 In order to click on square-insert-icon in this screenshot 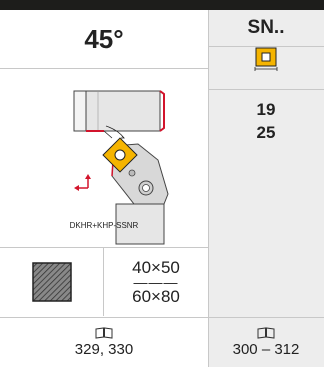, I will do `click(266, 60)`.